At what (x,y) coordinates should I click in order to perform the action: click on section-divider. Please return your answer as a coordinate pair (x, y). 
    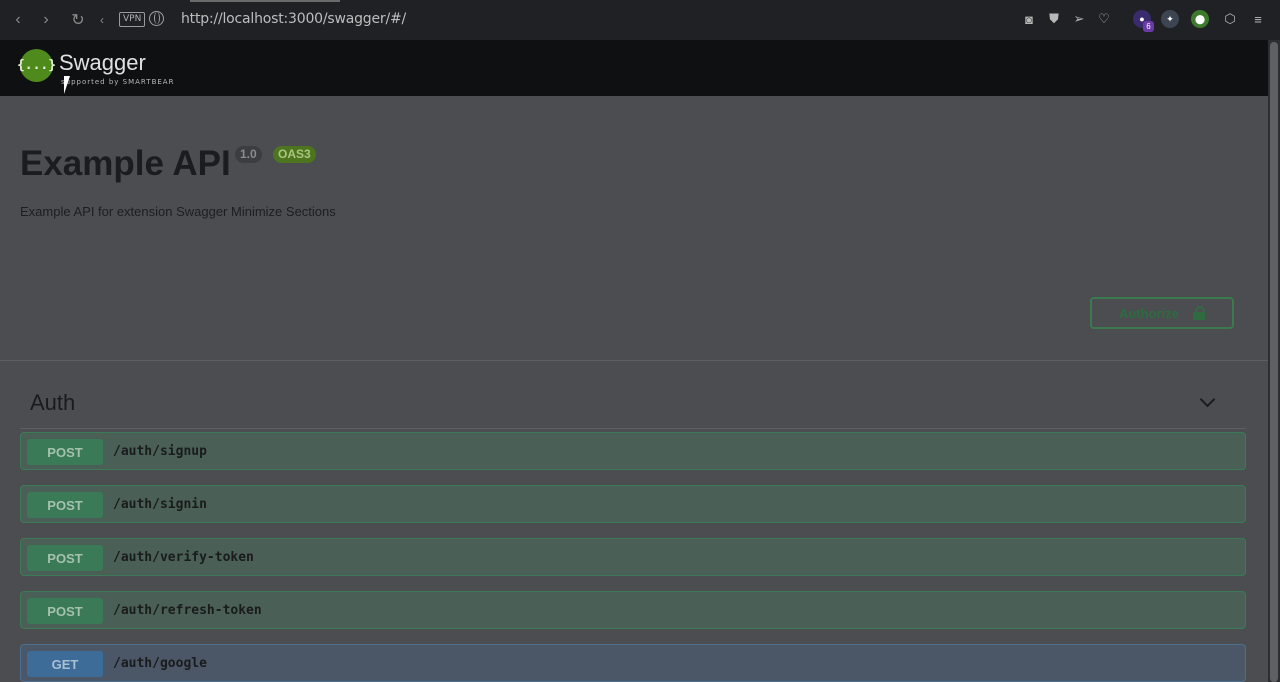
    Looking at the image, I should click on (633, 428).